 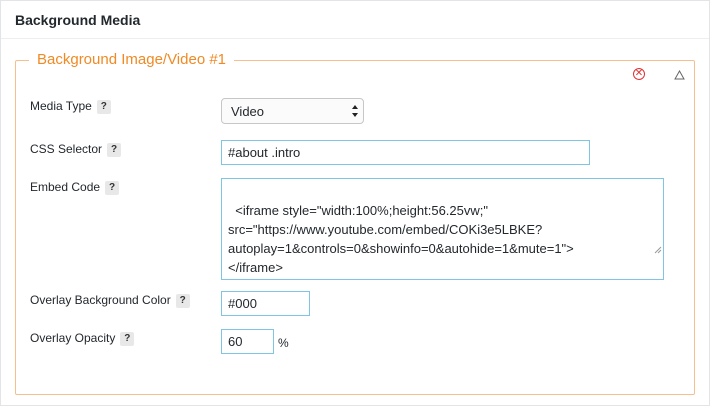 I want to click on panel-title: Background Media, so click(x=78, y=20).